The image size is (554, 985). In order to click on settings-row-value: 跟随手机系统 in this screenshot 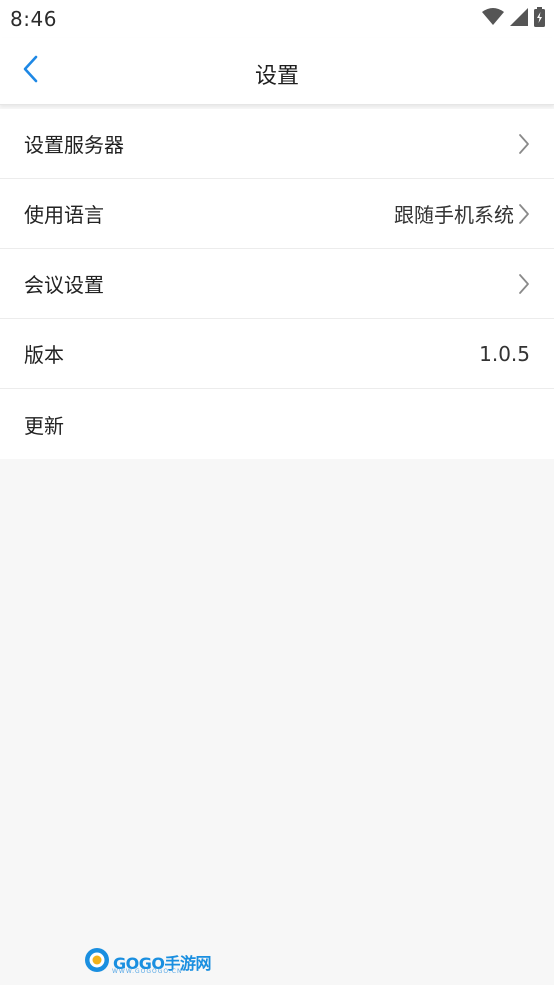, I will do `click(454, 215)`.